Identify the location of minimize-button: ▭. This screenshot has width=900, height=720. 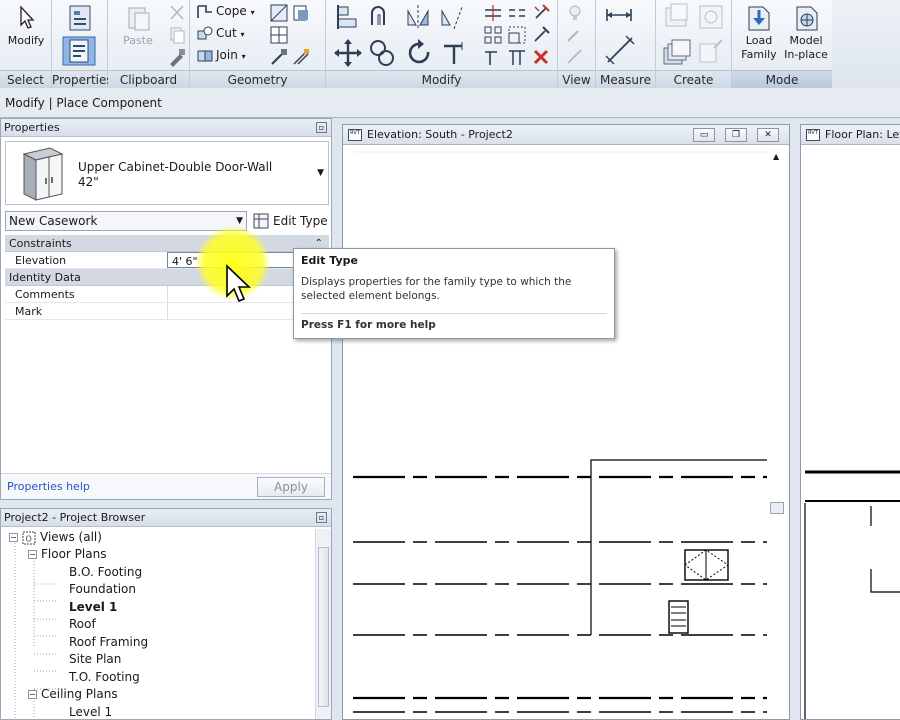
(704, 135).